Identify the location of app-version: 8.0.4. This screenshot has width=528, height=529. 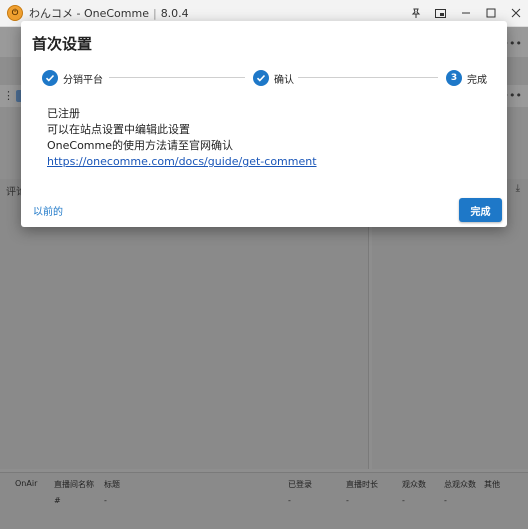
(174, 13).